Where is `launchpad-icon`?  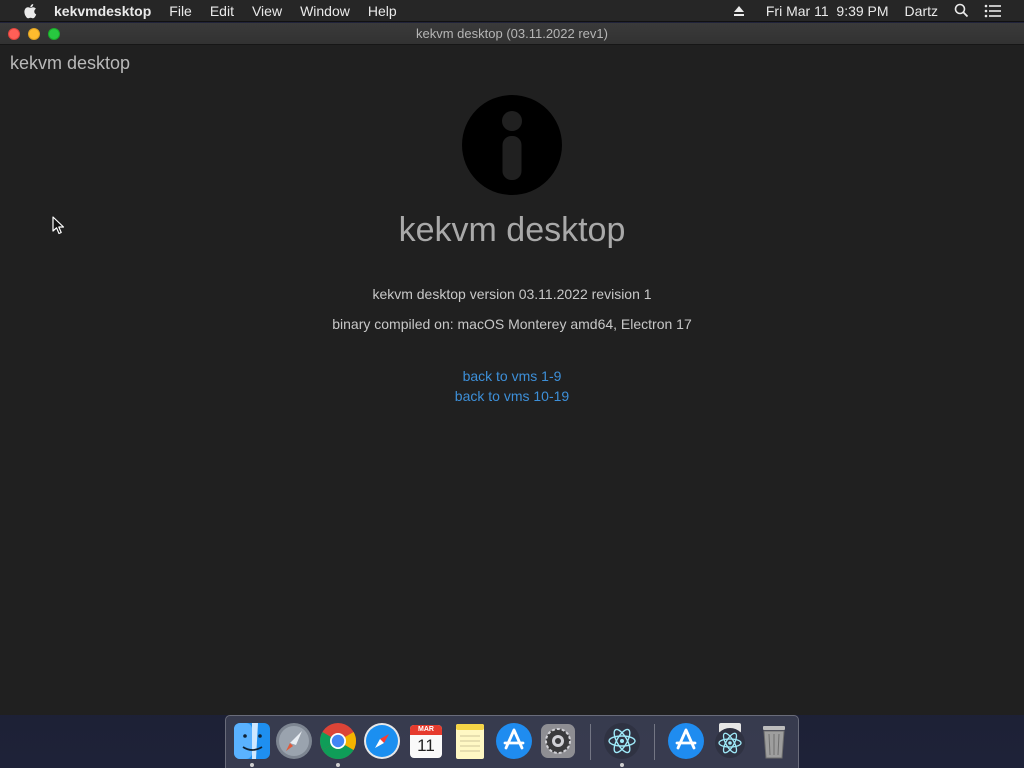
launchpad-icon is located at coordinates (294, 741).